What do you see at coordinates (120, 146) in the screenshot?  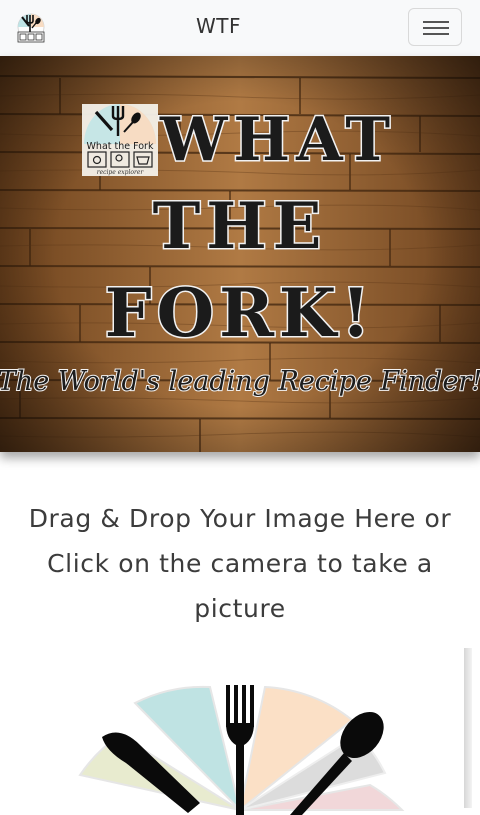 I see `hero-logo-title: What the Fork` at bounding box center [120, 146].